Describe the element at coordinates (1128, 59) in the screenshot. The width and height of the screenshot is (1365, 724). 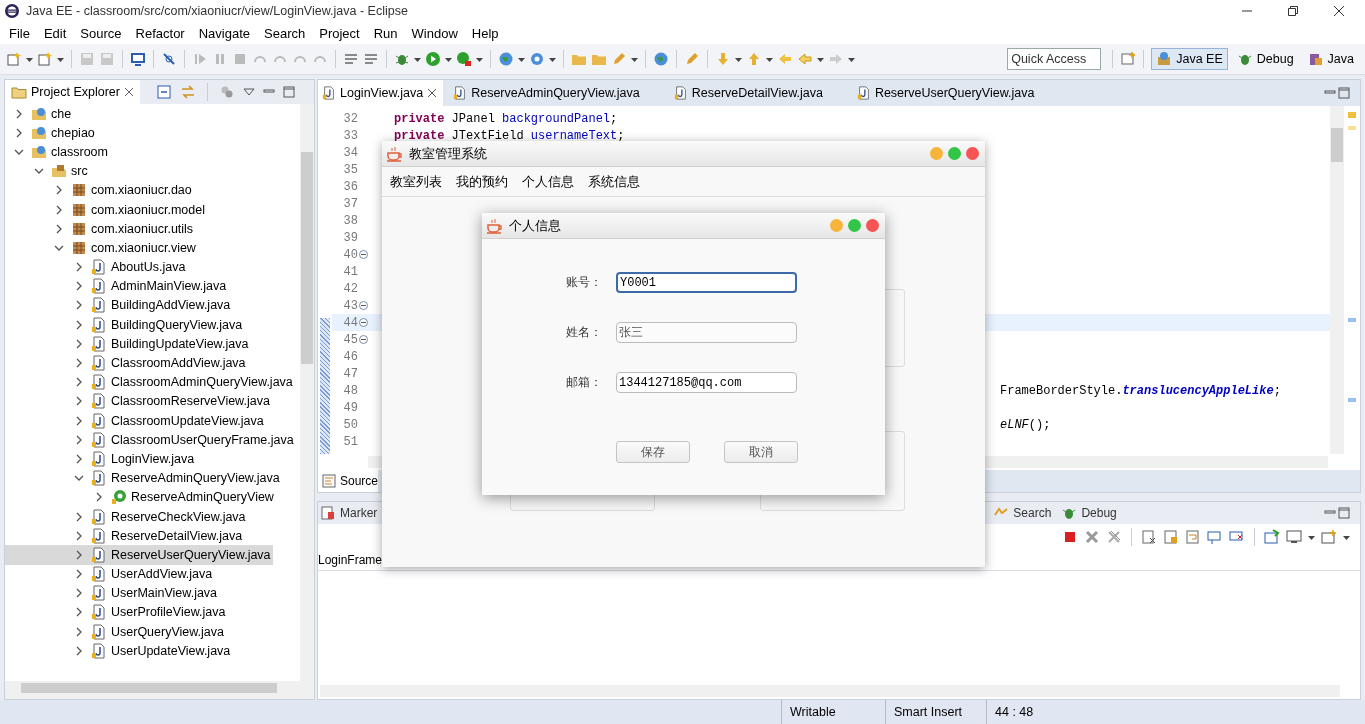
I see `open-perspective-icon` at that location.